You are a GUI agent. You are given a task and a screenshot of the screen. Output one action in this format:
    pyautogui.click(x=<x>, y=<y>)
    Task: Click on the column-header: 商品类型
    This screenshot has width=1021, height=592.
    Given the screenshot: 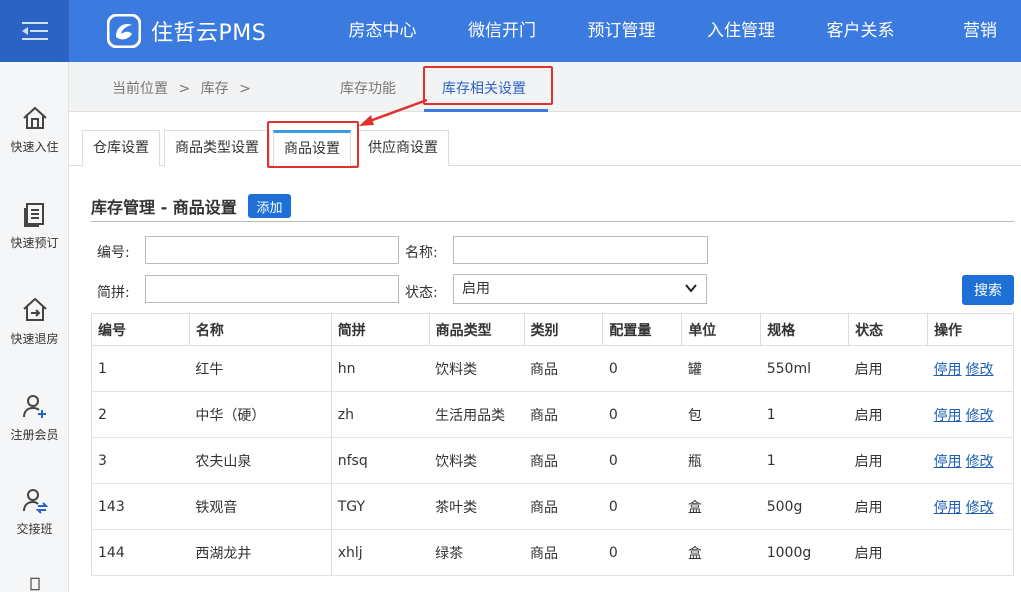 What is the action you would take?
    pyautogui.click(x=476, y=329)
    